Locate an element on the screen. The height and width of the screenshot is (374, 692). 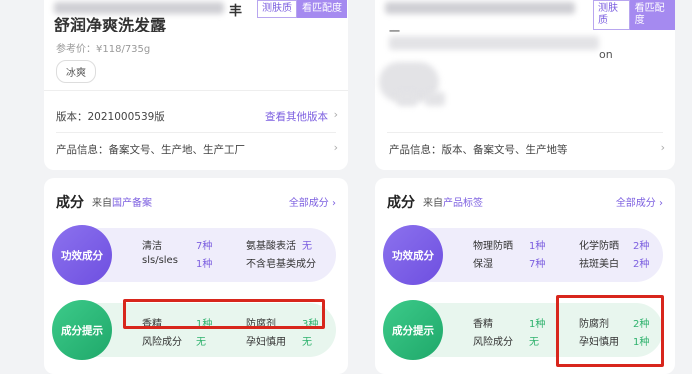
efficacy-box: 功效成分 清洁 7种 sls/sles 1种 氨基酸表活 无 不含皂基类成分 is located at coordinates (194, 255).